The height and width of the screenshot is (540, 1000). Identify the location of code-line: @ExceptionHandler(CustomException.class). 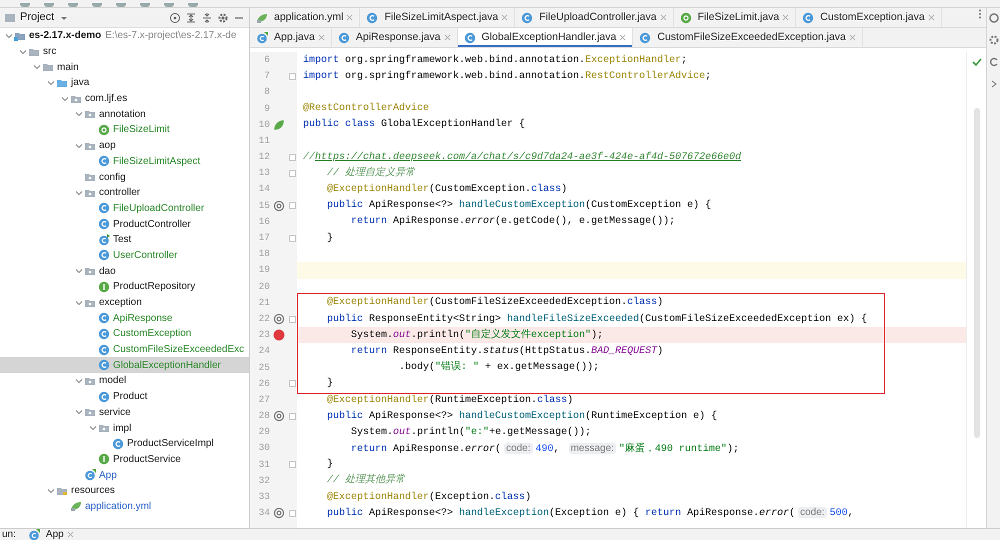
(447, 190).